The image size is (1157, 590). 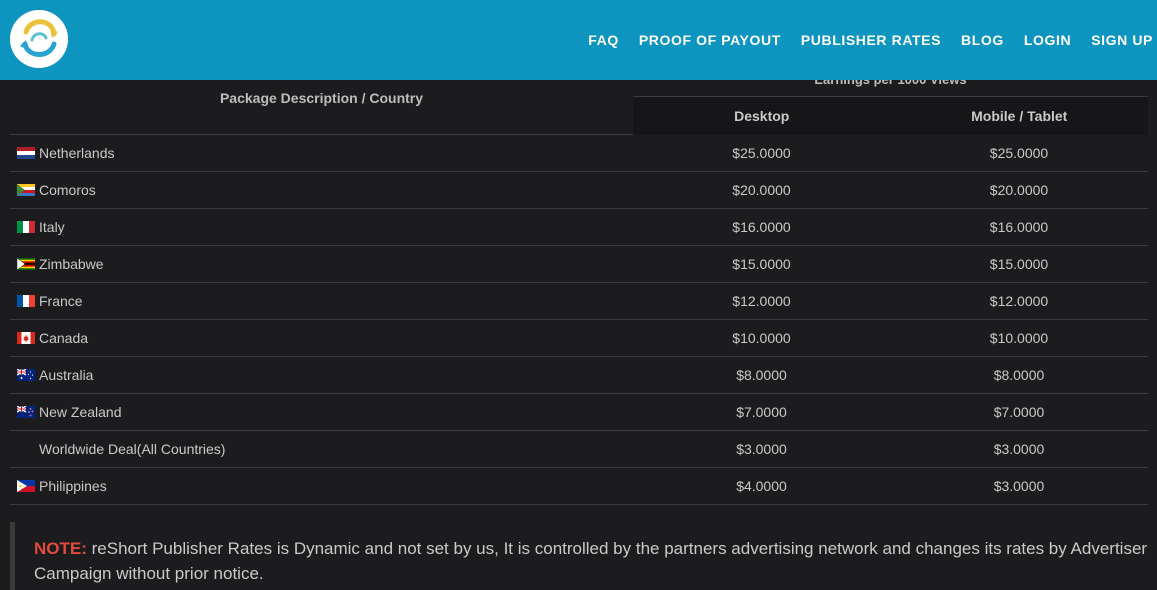 I want to click on italy-flag-icon, so click(x=26, y=227).